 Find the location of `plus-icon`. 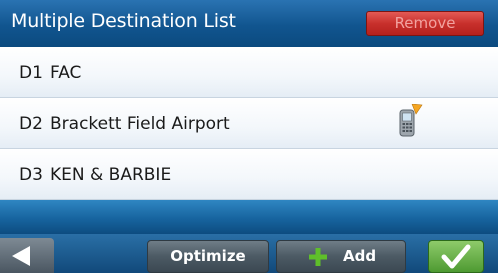

plus-icon is located at coordinates (318, 257).